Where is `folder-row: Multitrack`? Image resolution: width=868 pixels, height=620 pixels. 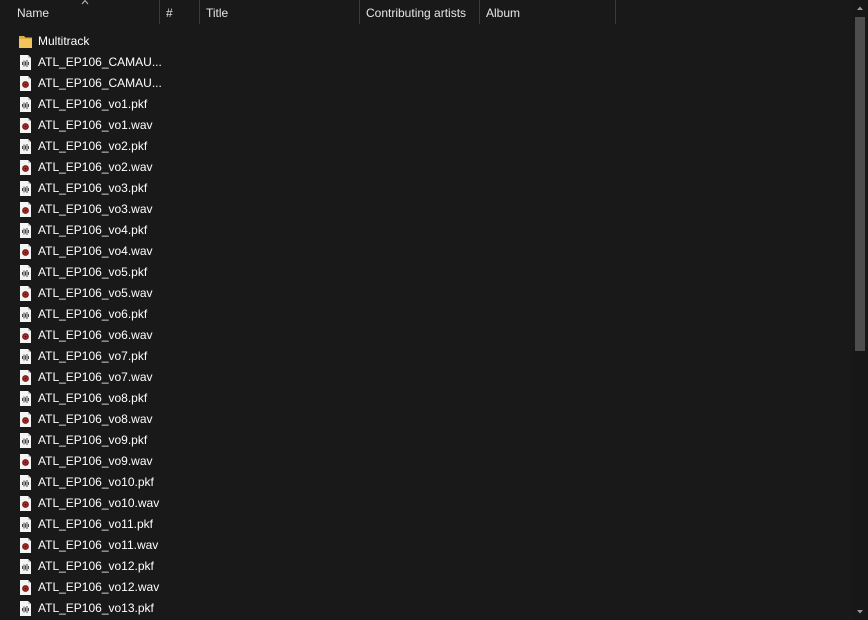 folder-row: Multitrack is located at coordinates (80, 41).